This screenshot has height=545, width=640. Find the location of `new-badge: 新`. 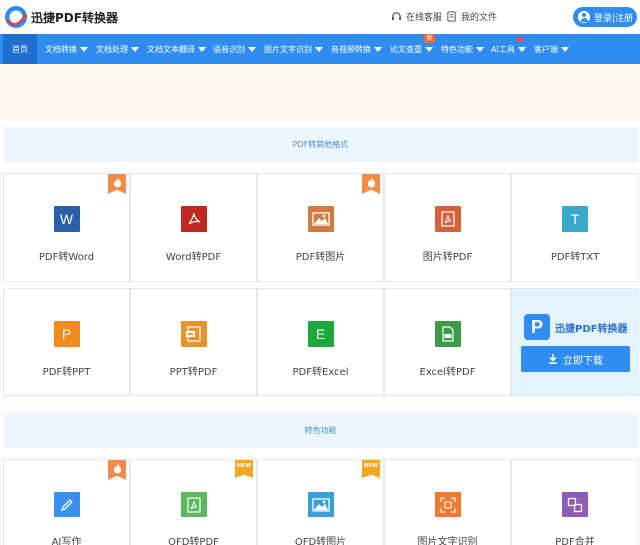

new-badge: 新 is located at coordinates (429, 38).